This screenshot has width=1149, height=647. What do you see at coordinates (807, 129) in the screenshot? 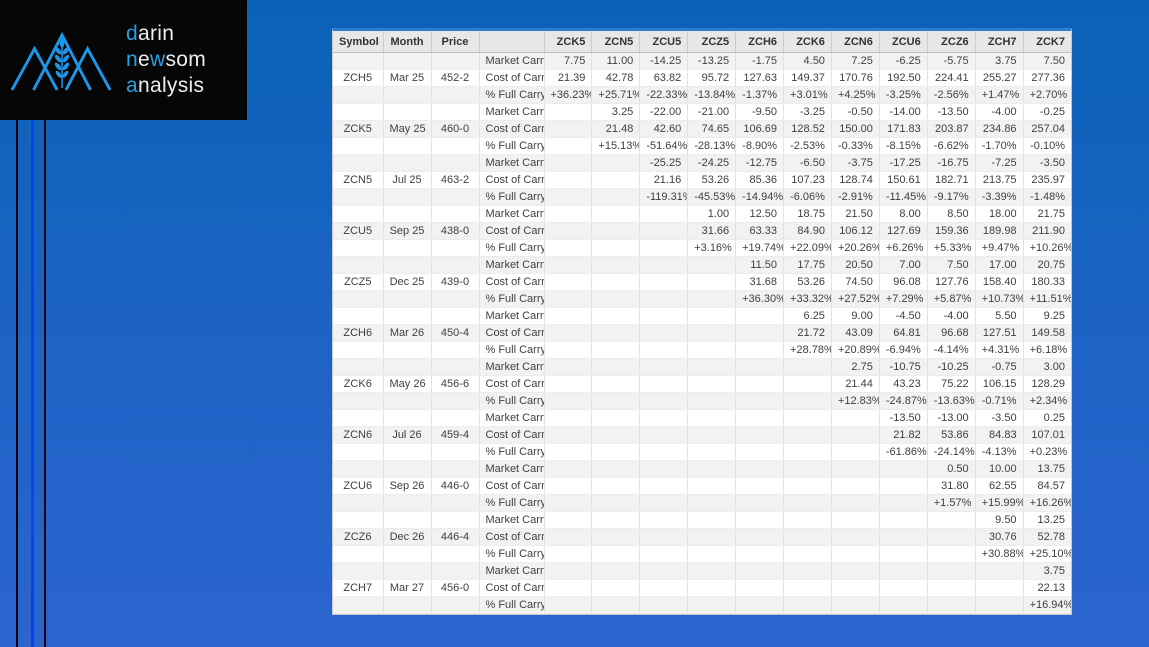
I see `value-cell: 128.52` at bounding box center [807, 129].